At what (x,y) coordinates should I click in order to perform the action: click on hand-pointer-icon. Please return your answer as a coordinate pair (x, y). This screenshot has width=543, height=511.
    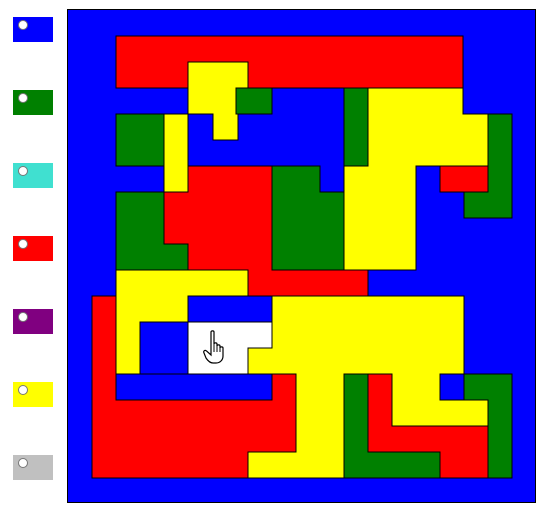
    Looking at the image, I should click on (216, 347).